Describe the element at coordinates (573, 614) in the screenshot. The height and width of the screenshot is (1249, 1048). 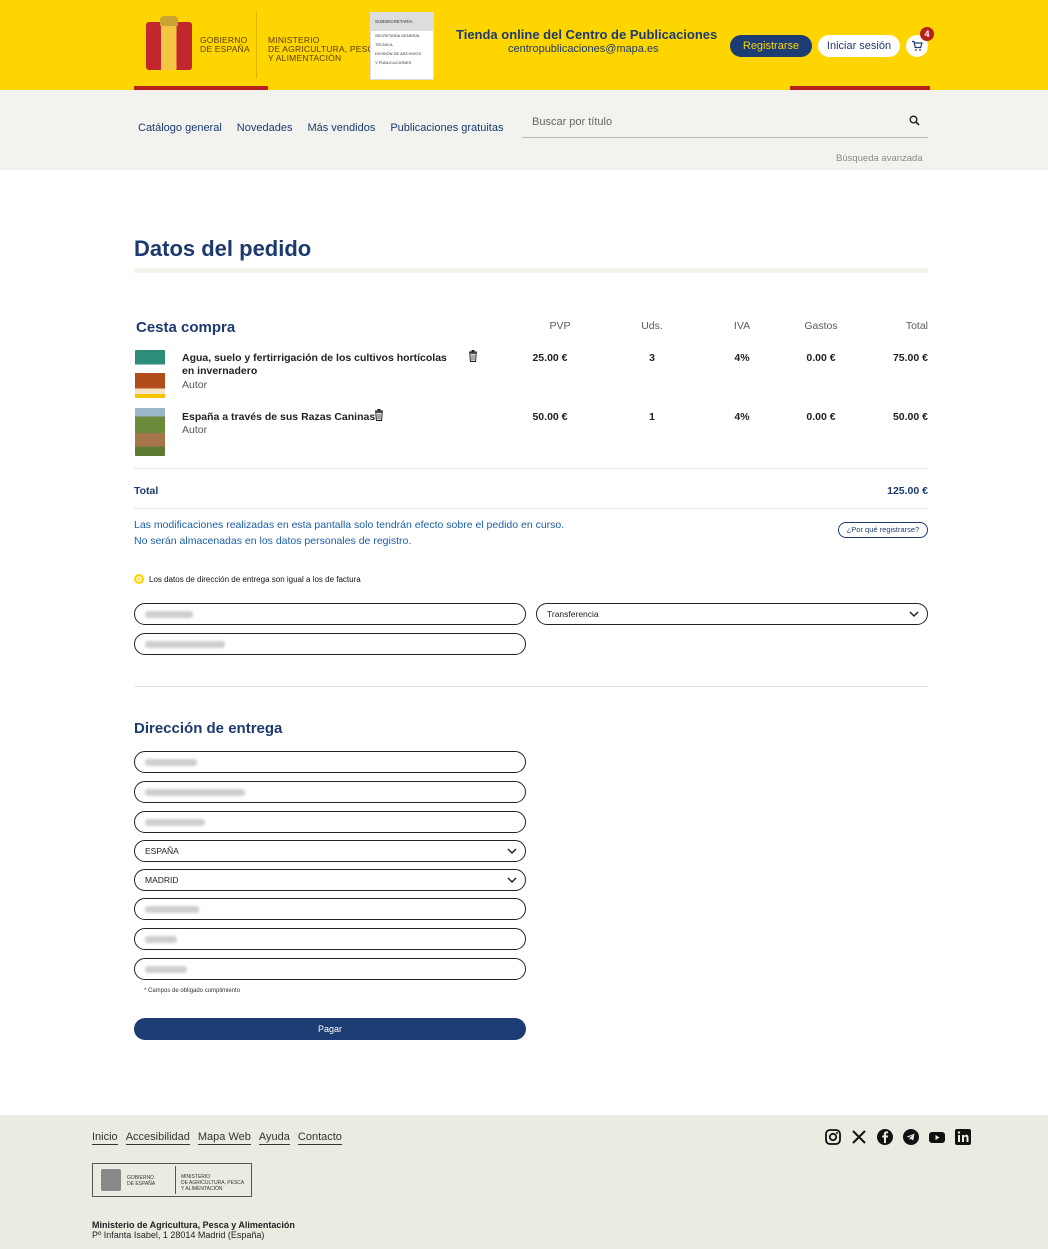
I see `payment-method-value: Transferencia` at that location.